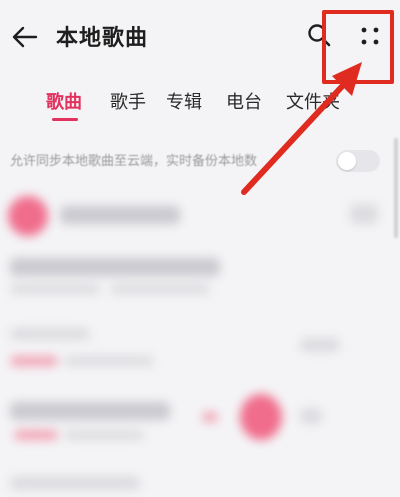 The image size is (400, 497). What do you see at coordinates (347, 161) in the screenshot?
I see `toggle-knob` at bounding box center [347, 161].